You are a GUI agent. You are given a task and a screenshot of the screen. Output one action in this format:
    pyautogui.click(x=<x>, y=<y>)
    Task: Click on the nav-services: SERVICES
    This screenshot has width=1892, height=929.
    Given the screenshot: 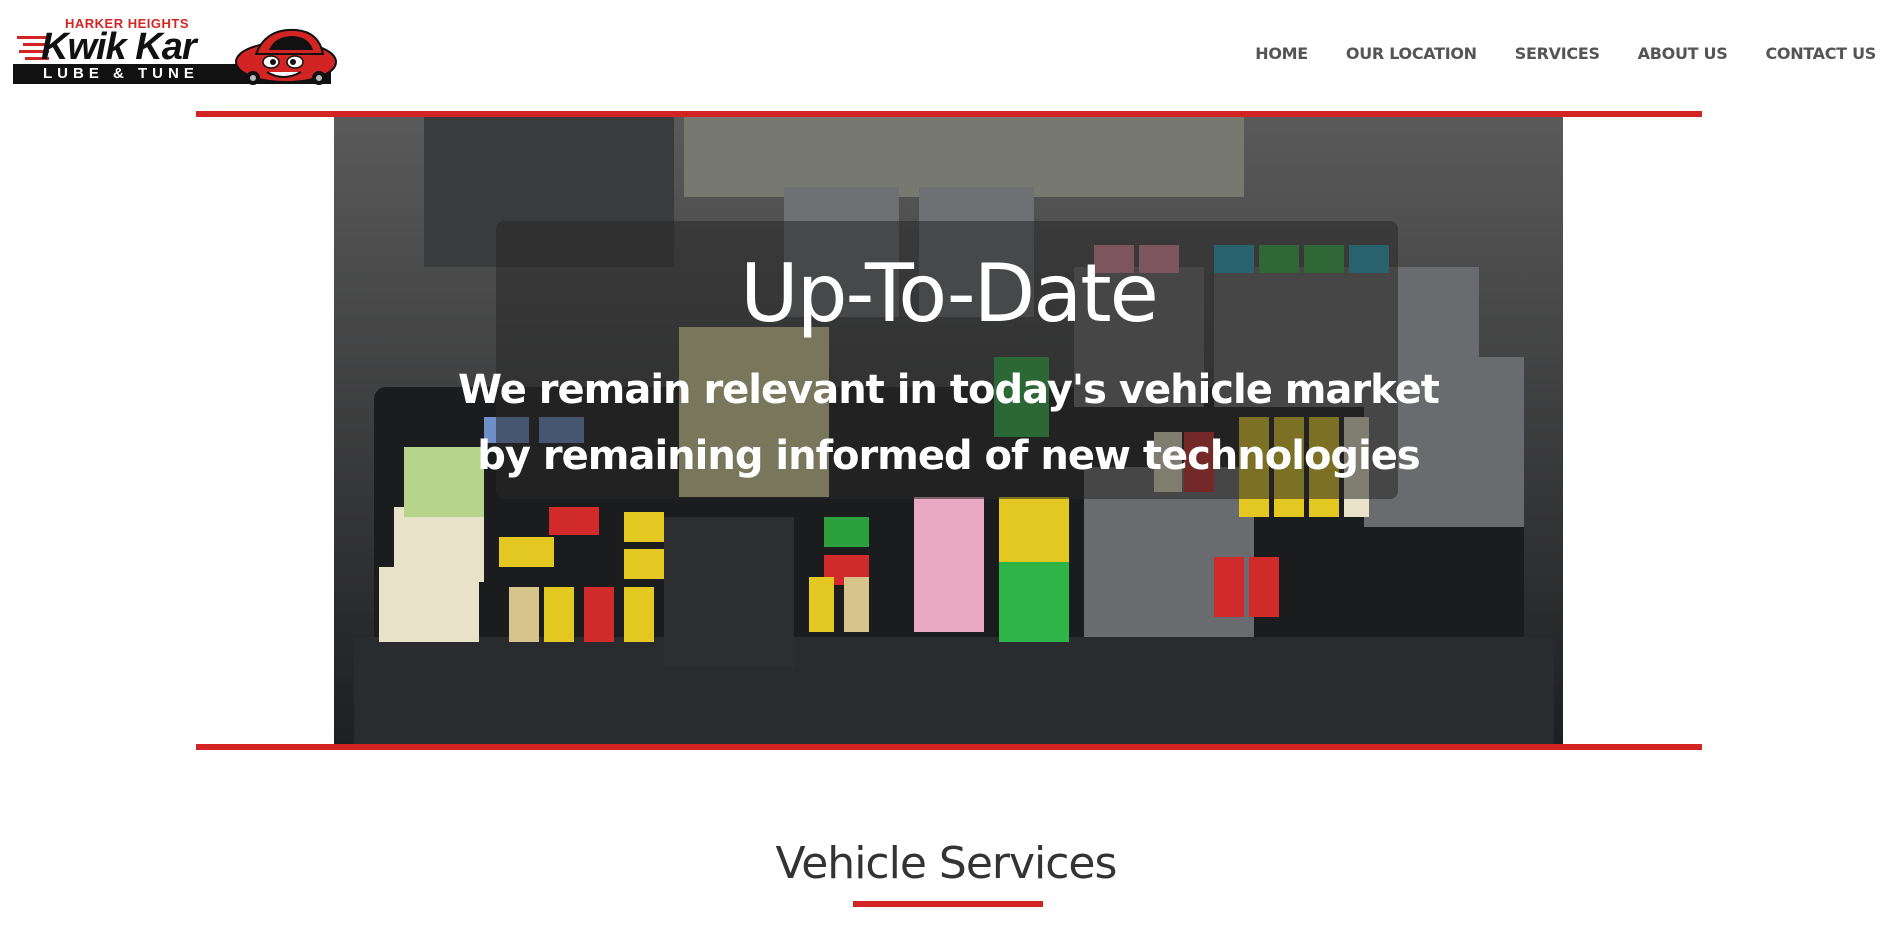 What is the action you would take?
    pyautogui.click(x=1557, y=53)
    